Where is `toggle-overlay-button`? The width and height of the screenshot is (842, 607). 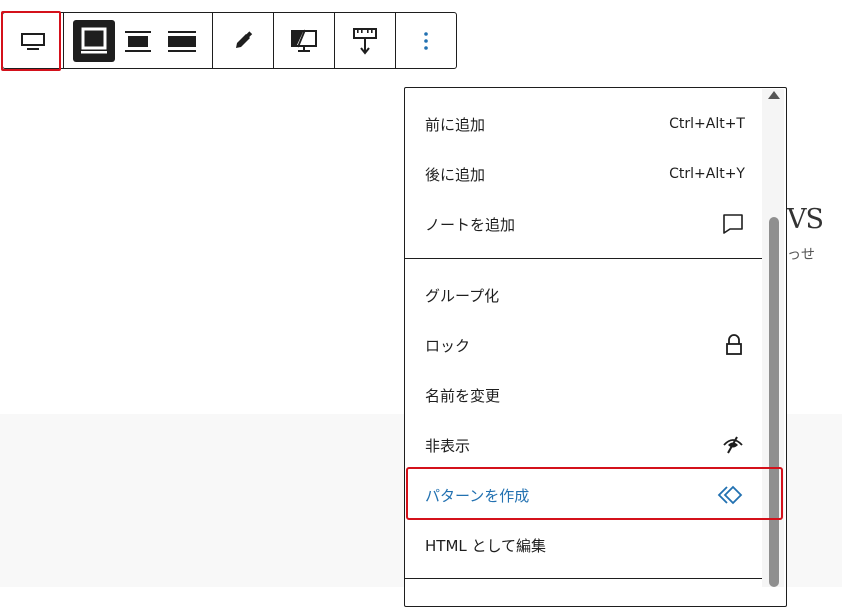
toggle-overlay-button is located at coordinates (304, 40).